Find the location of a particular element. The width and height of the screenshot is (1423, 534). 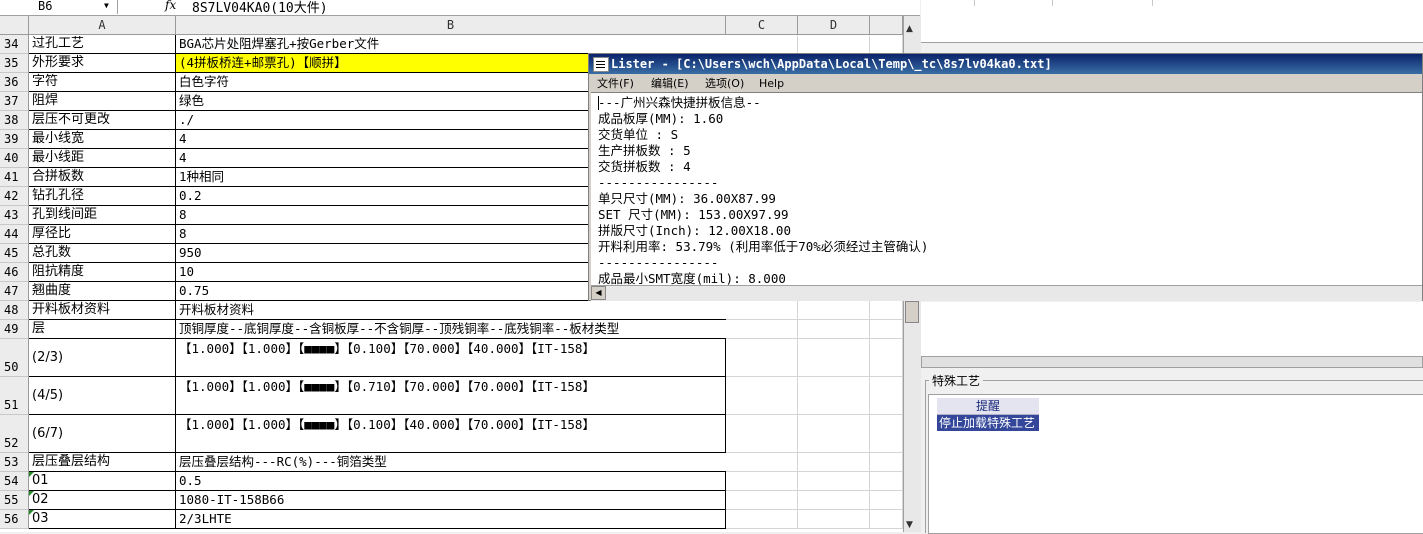

menu-help: Help is located at coordinates (771, 83).